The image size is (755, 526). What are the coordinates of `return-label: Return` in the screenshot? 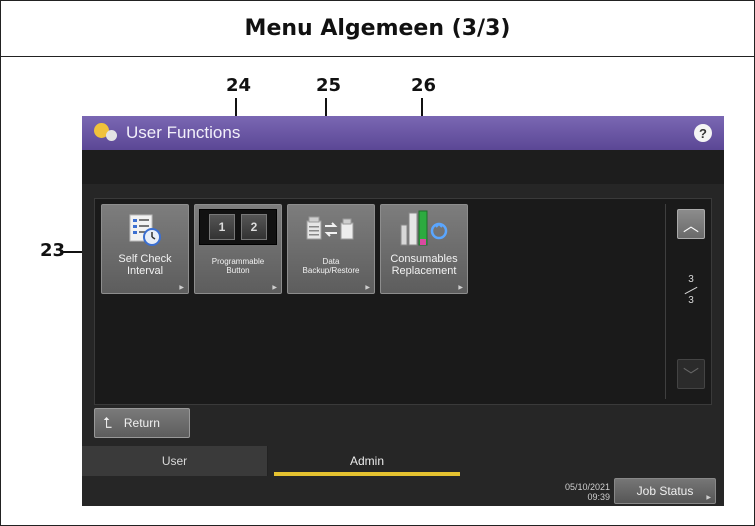 It's located at (141, 423).